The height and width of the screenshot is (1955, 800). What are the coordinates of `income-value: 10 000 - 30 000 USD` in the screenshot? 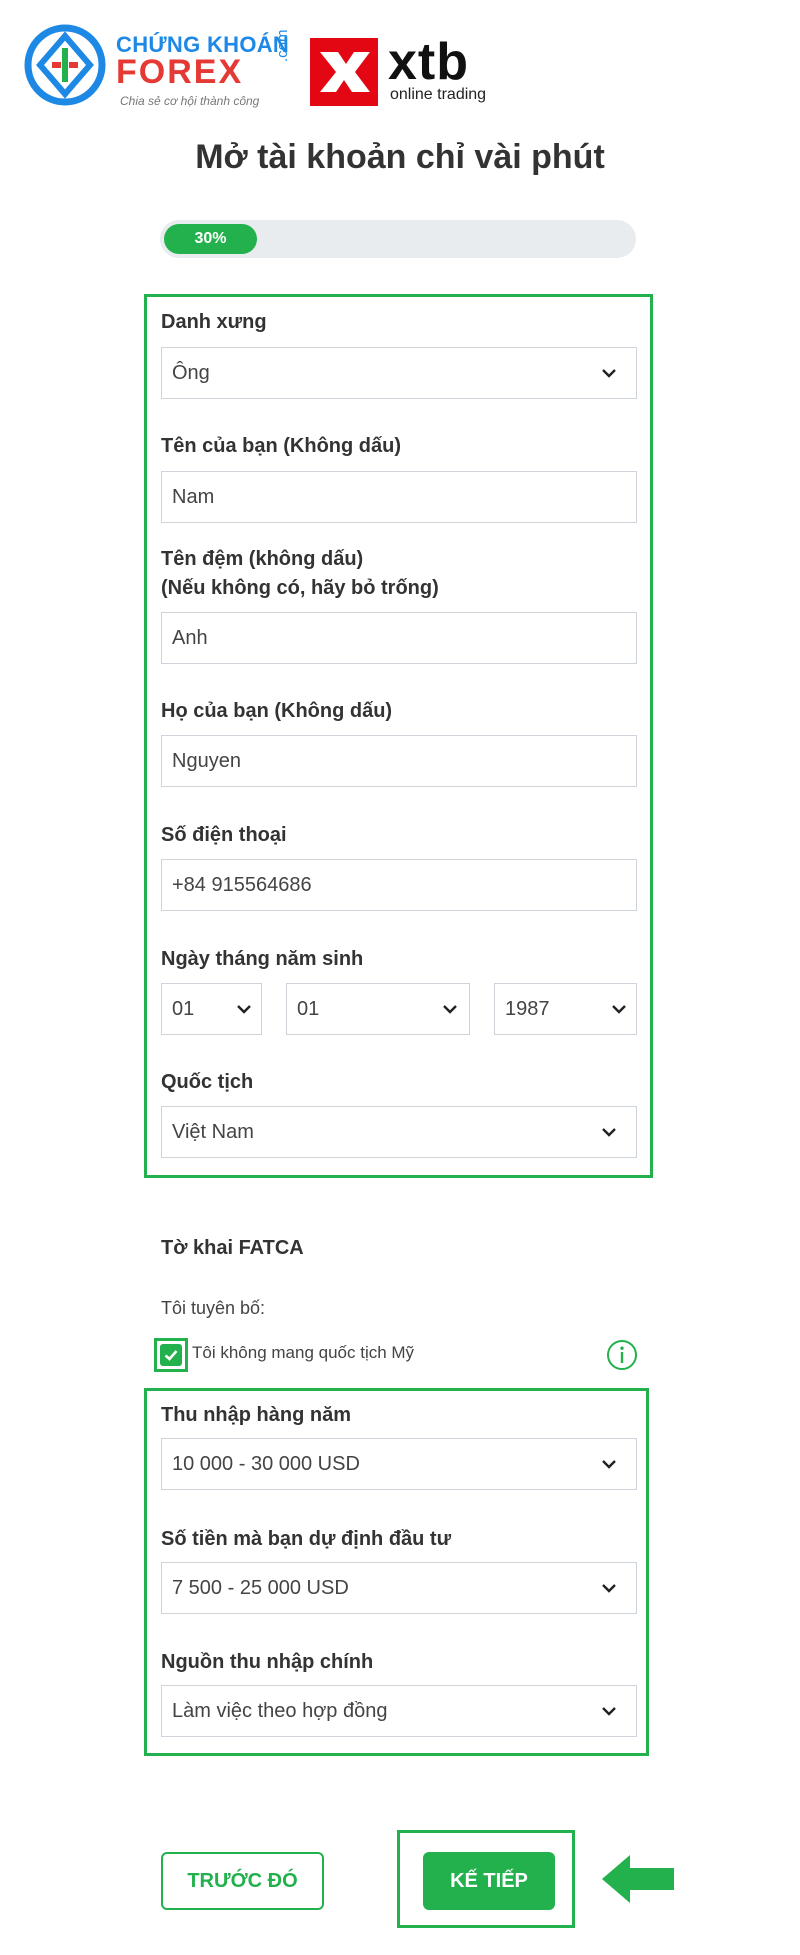 It's located at (266, 1463).